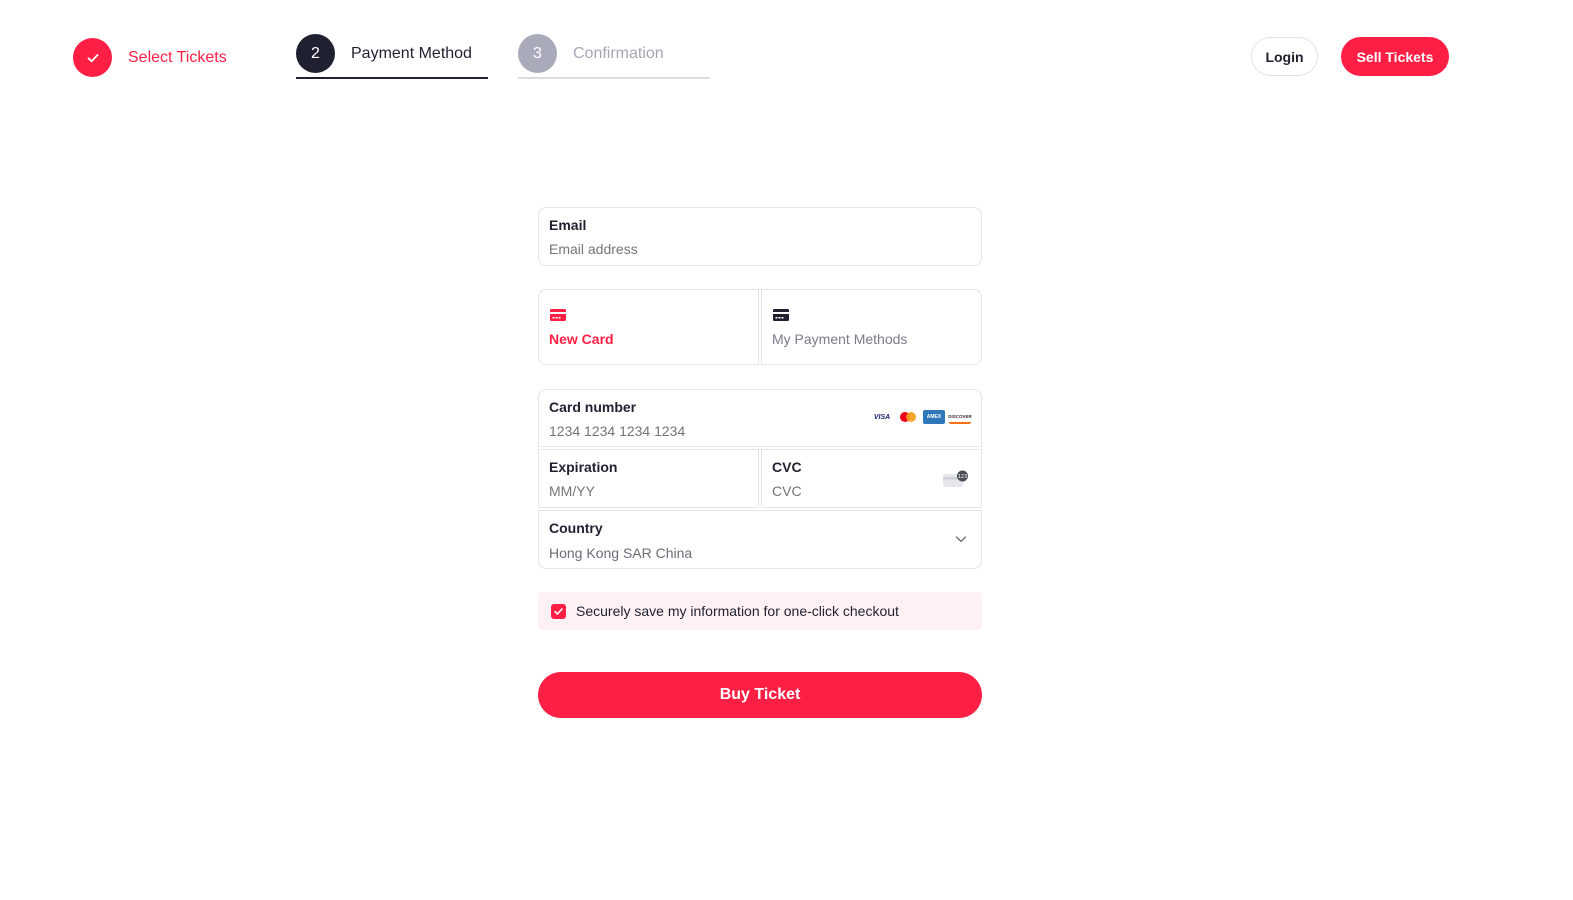 The height and width of the screenshot is (900, 1573). What do you see at coordinates (908, 417) in the screenshot?
I see `mastercard-icon` at bounding box center [908, 417].